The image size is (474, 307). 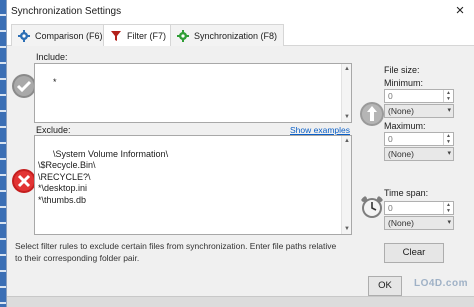 I want to click on min-size-input: 0 ▲ ▼, so click(x=419, y=96).